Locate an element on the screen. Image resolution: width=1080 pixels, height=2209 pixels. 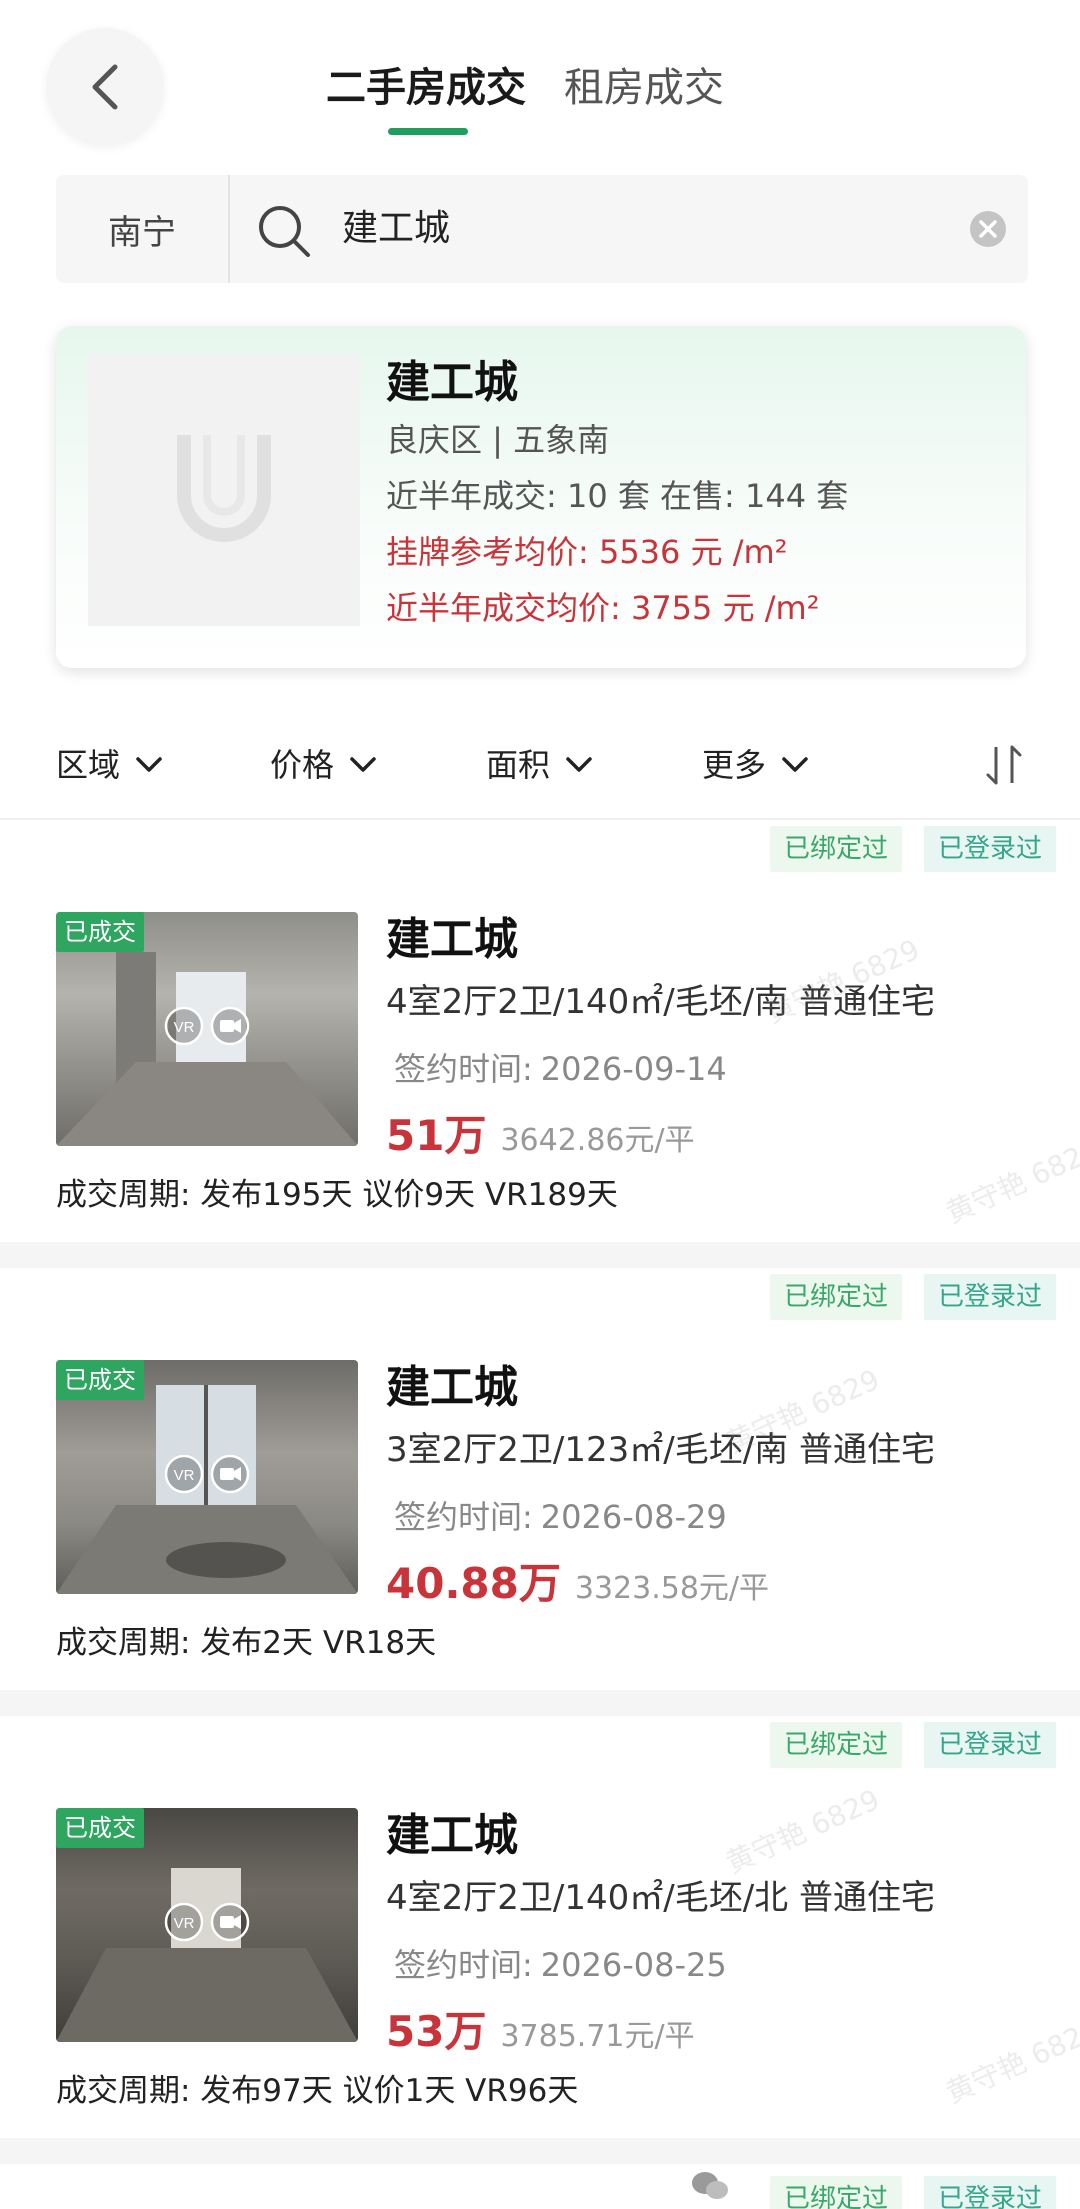
filter-label: 区域 is located at coordinates (88, 765).